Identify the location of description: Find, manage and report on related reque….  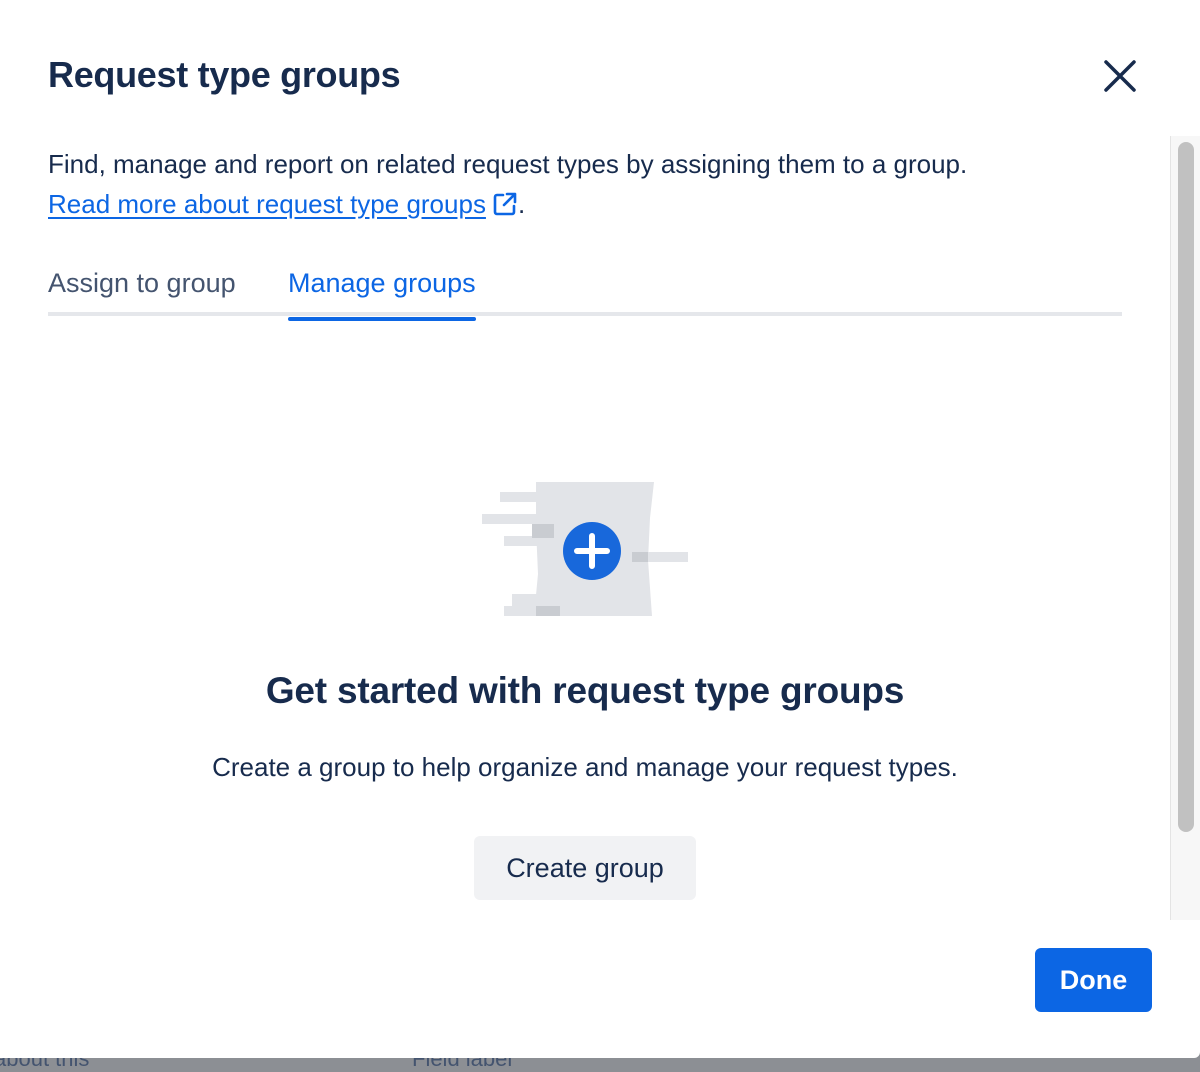
(598, 184).